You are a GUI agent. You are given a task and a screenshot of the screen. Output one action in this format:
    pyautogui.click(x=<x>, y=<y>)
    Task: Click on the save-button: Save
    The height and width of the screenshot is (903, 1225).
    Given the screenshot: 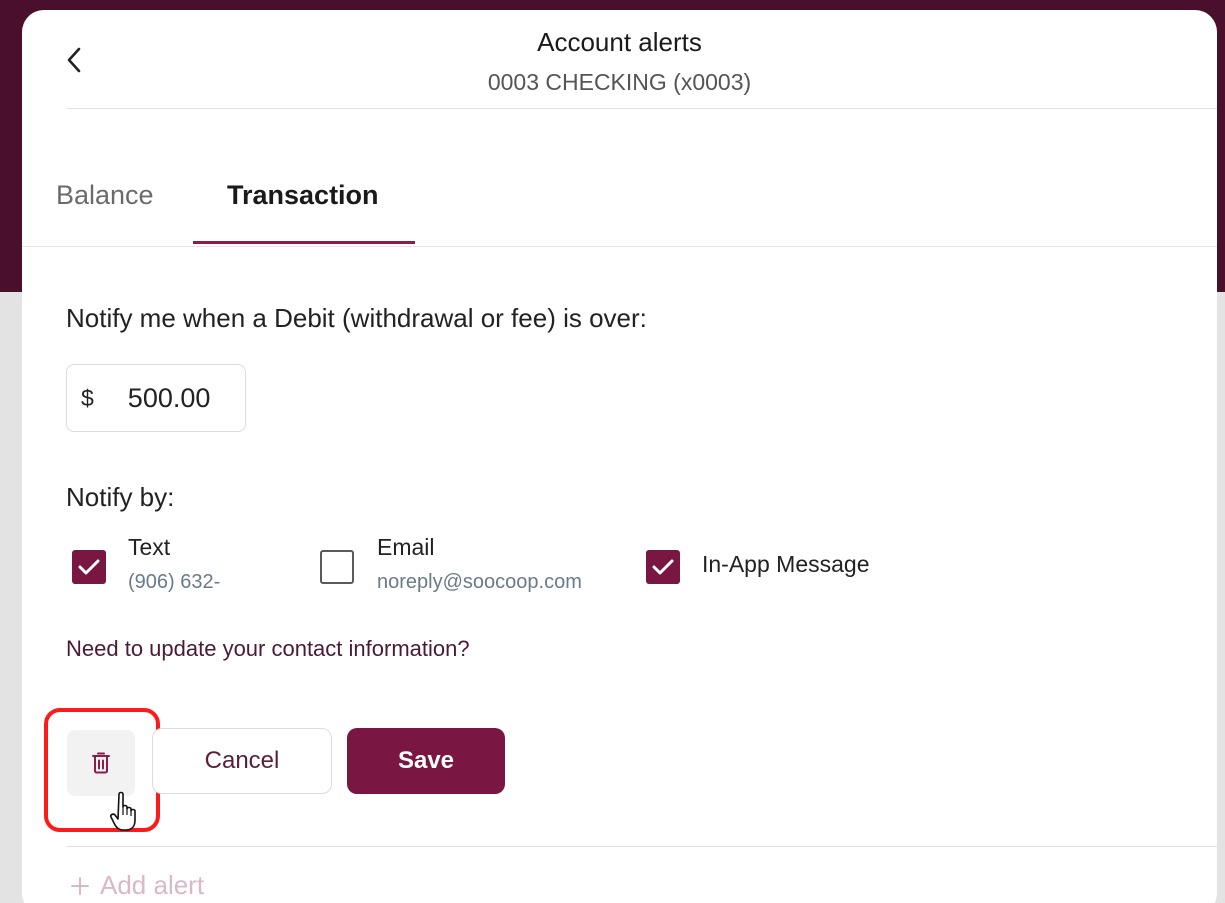 What is the action you would take?
    pyautogui.click(x=426, y=761)
    